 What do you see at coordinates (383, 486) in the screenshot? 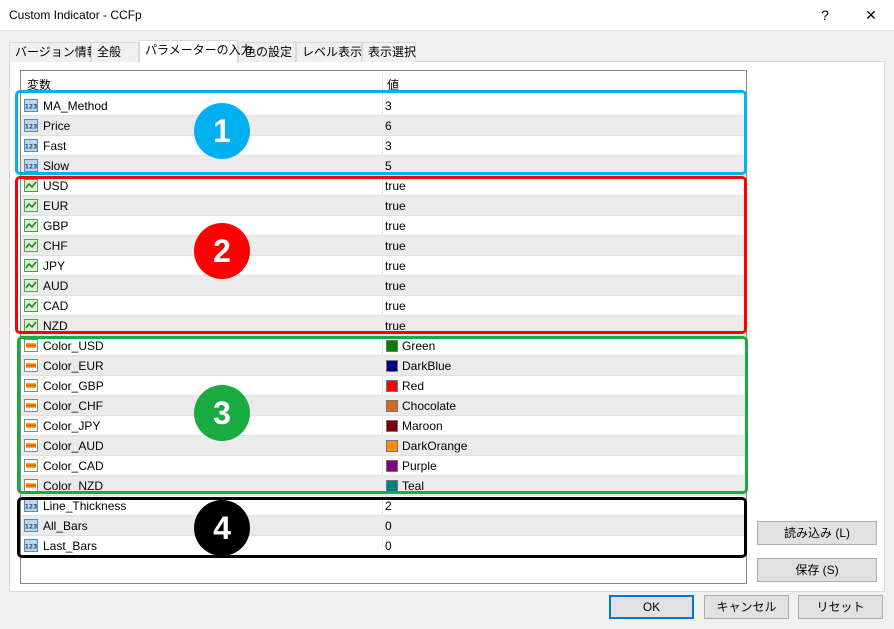
I see `table-row: Color_NZD Teal` at bounding box center [383, 486].